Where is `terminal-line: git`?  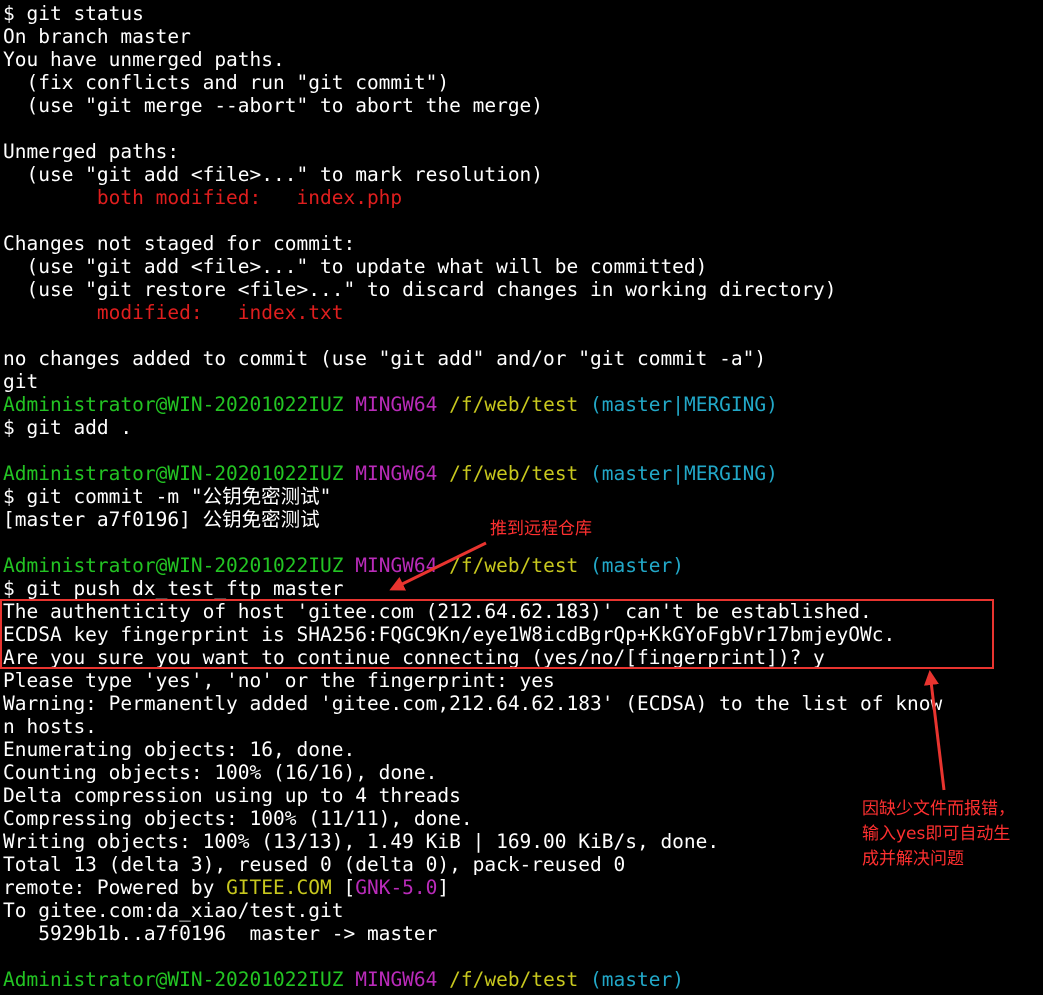
terminal-line: git is located at coordinates (523, 381).